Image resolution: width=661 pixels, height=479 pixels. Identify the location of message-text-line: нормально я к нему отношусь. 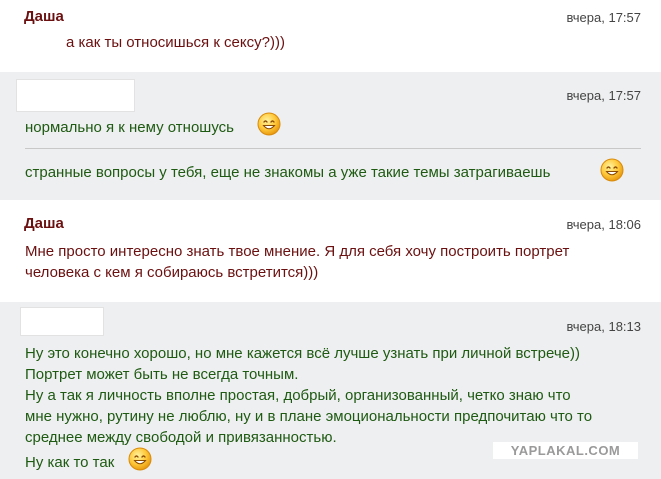
(129, 127).